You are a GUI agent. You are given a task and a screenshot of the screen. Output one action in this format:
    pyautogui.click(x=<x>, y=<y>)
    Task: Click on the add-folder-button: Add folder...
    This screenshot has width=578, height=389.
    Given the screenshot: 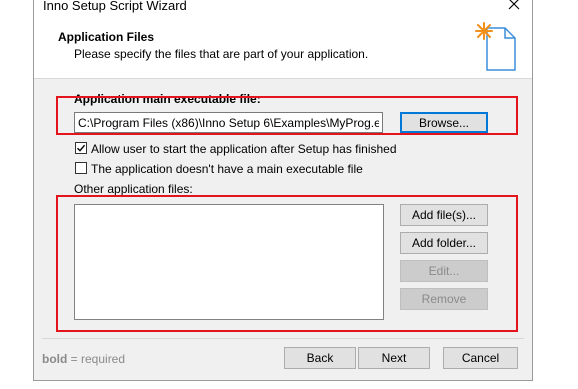 What is the action you would take?
    pyautogui.click(x=444, y=243)
    